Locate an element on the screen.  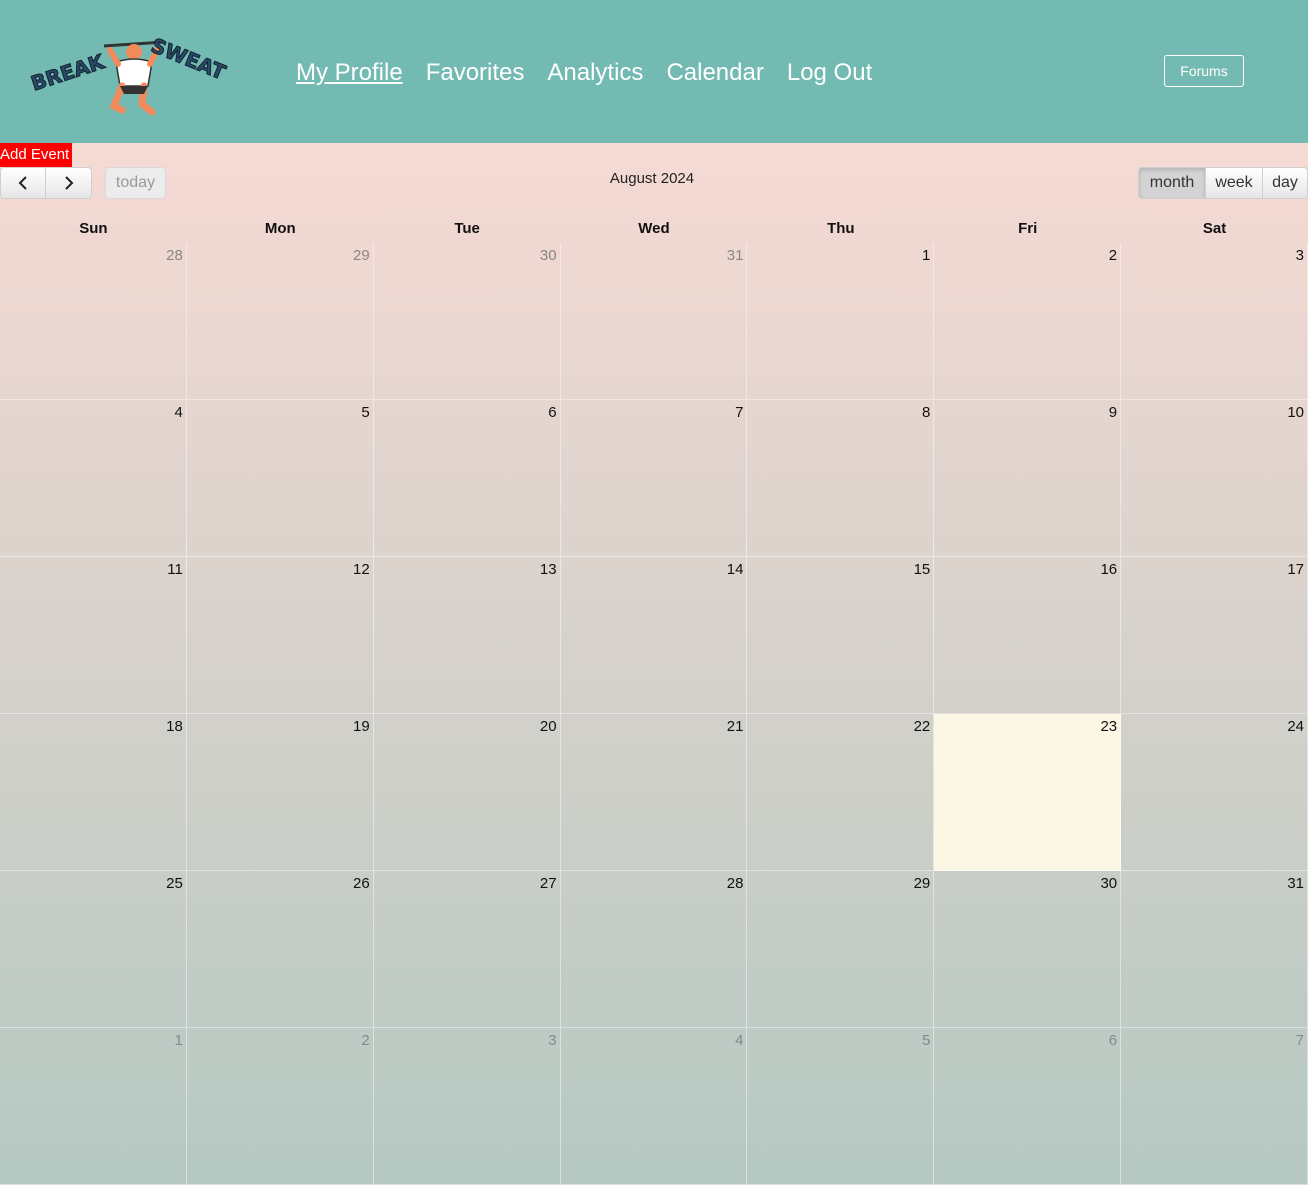
day-cell: 17 is located at coordinates (1214, 635).